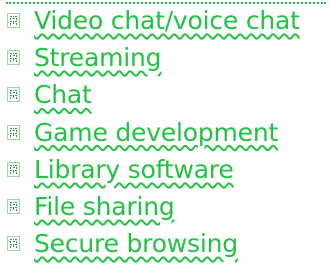 Image resolution: width=331 pixels, height=271 pixels. I want to click on list-item: Video chat/voice chat, so click(165, 24).